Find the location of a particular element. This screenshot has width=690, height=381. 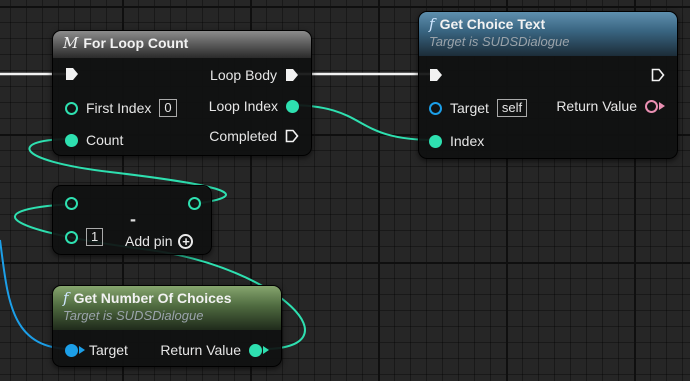

node-title: f Get Number Of Choices is located at coordinates (167, 298).